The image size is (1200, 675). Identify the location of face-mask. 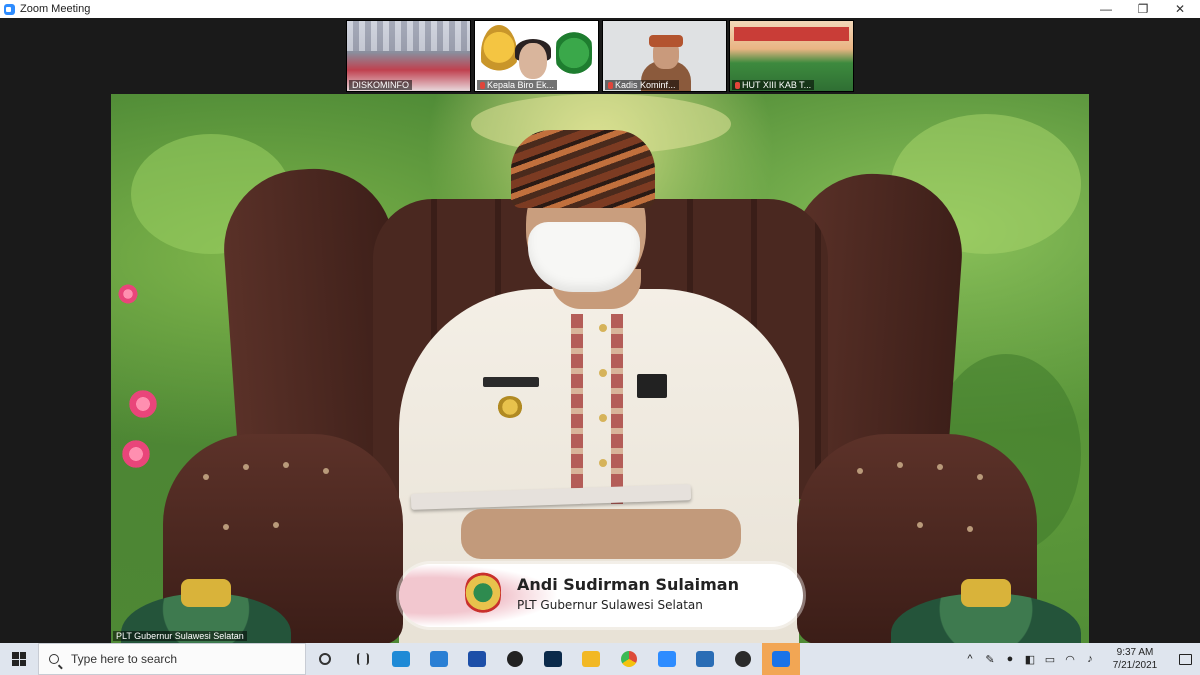
(584, 257).